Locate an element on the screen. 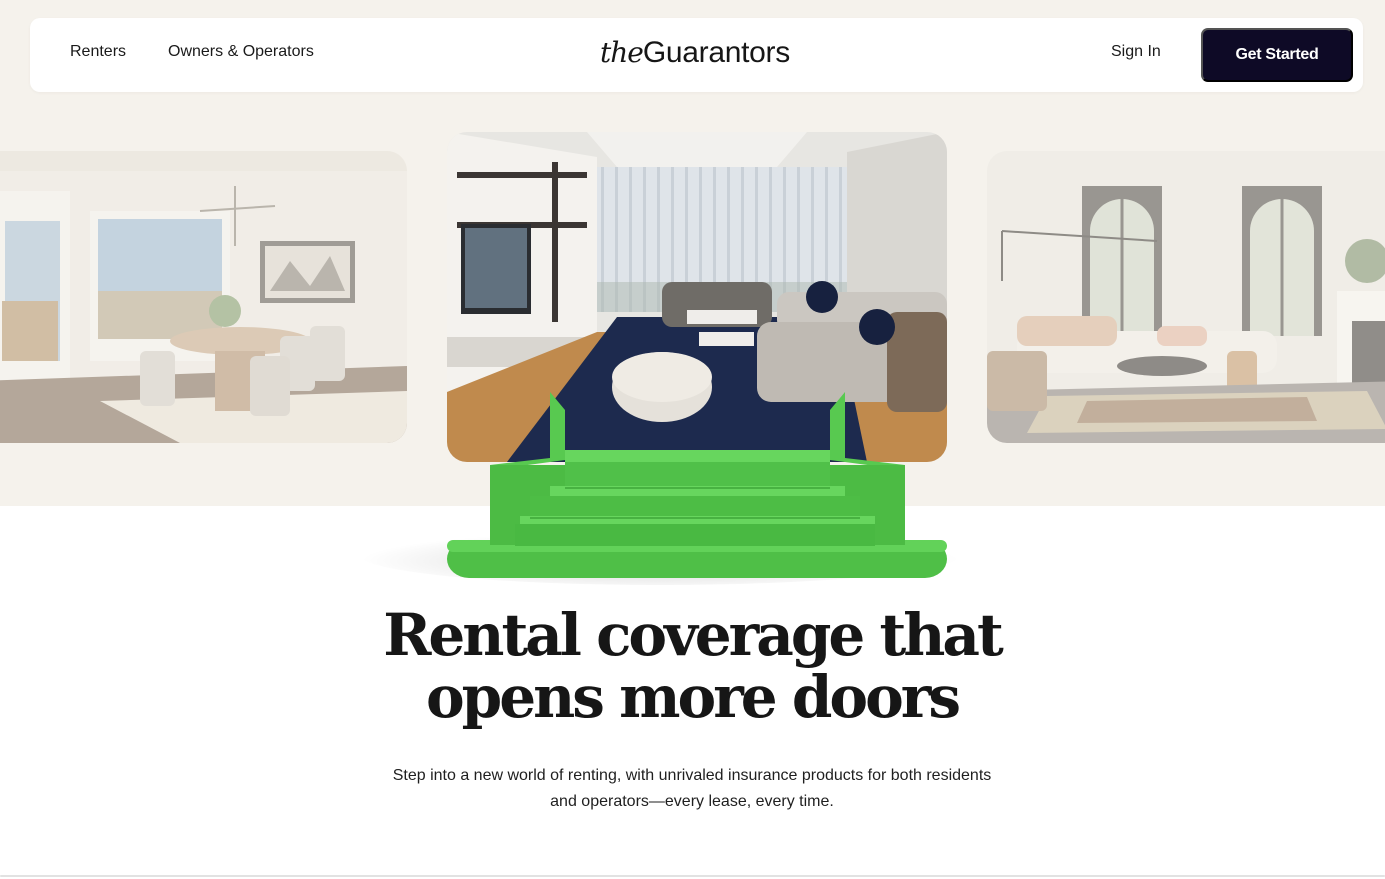  green-steps-illustration is located at coordinates (680, 490).